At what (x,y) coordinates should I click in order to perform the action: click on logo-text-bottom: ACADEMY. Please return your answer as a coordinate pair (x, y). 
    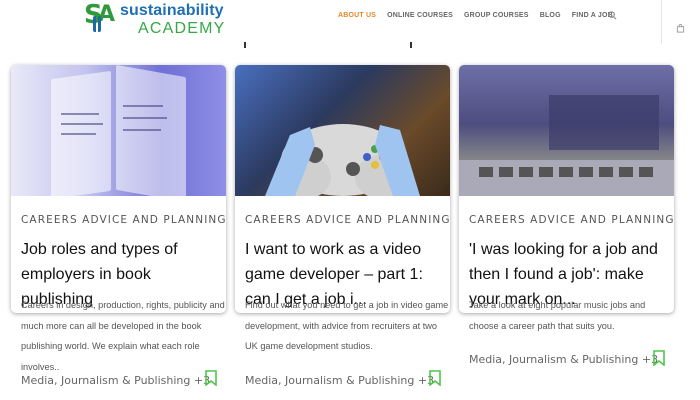
    Looking at the image, I should click on (182, 28).